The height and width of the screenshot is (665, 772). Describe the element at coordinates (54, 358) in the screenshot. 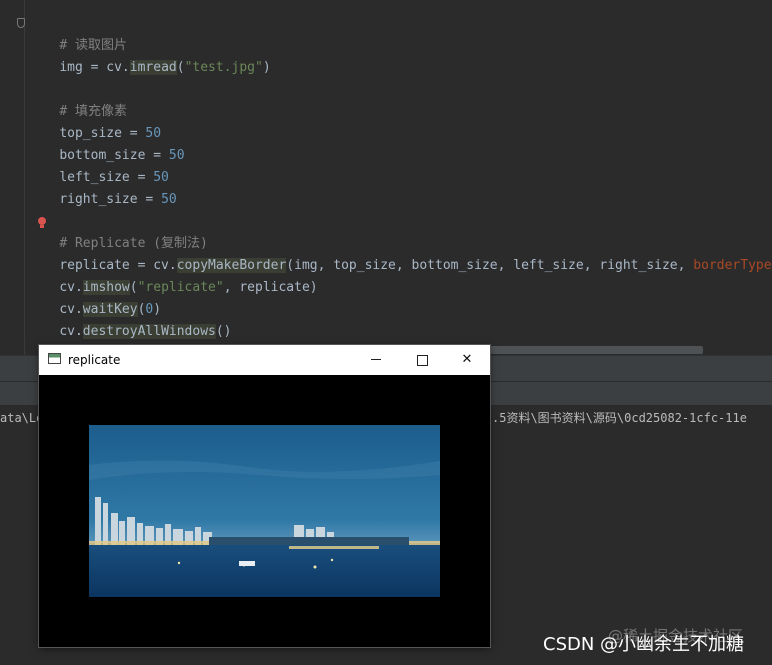

I see `window-app-icon` at that location.